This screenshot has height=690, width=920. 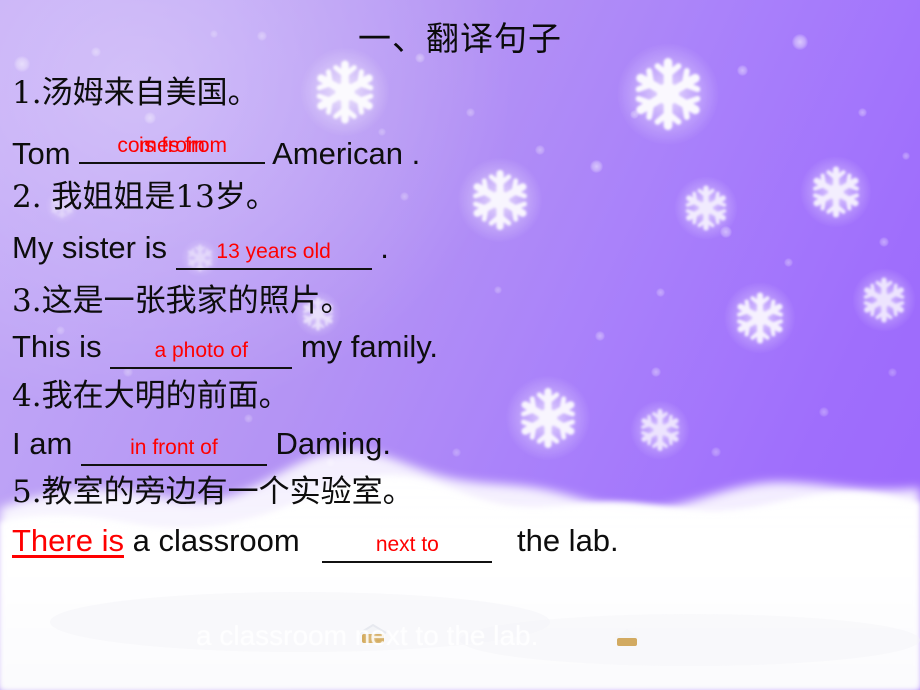 I want to click on exercise-3-chinese: 3.这是一张我家的照片。, so click(x=182, y=301).